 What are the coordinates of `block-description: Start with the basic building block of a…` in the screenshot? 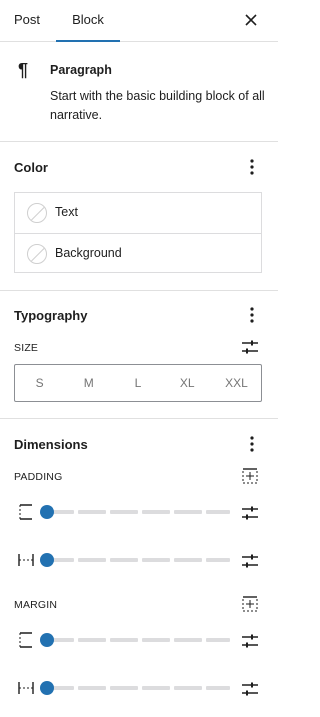 It's located at (157, 105).